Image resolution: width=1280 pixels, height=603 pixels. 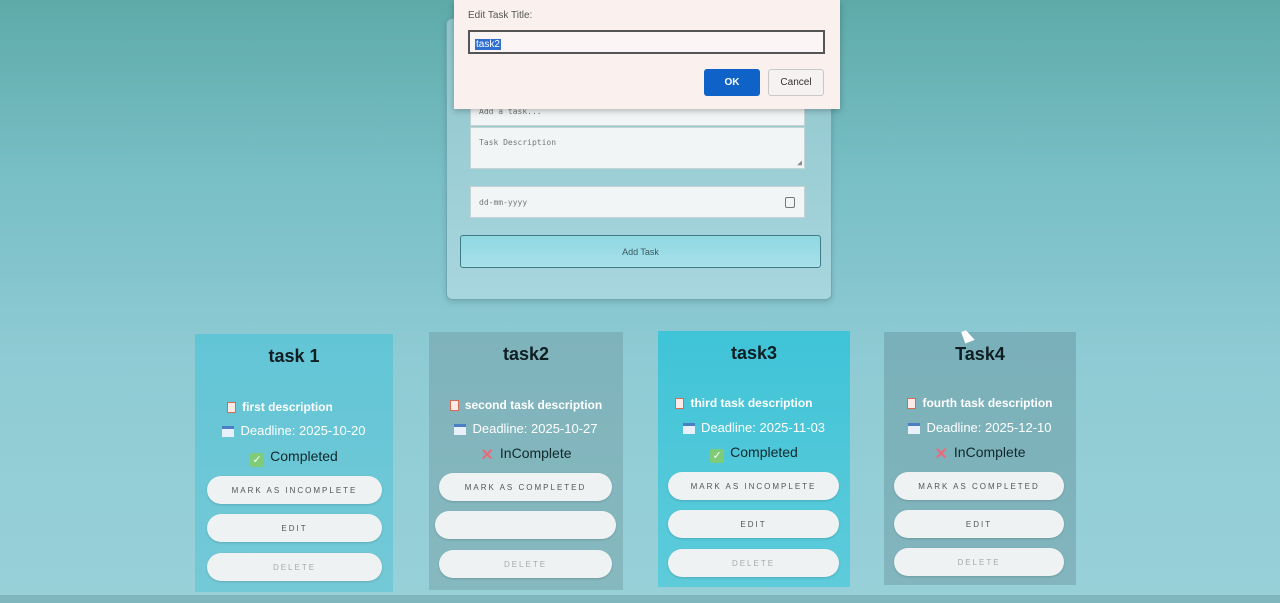 What do you see at coordinates (525, 525) in the screenshot?
I see `edit-button` at bounding box center [525, 525].